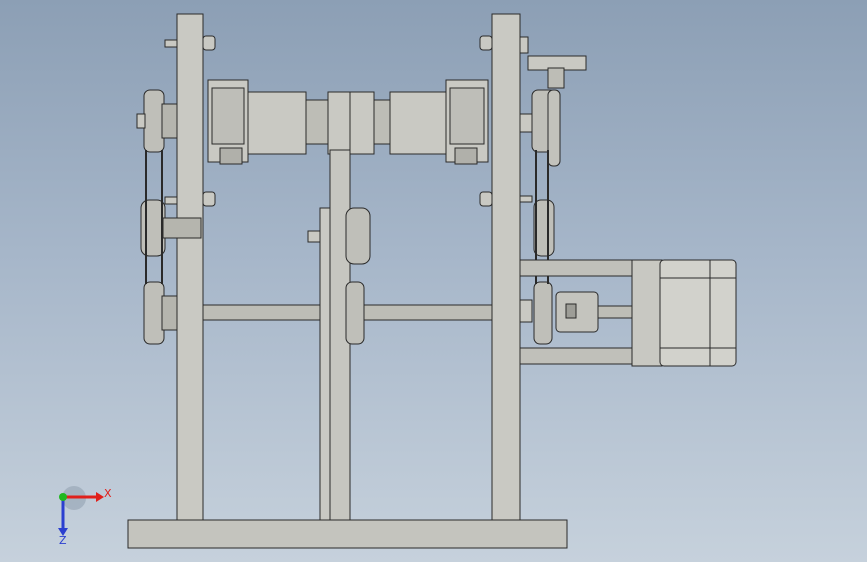 This screenshot has height=562, width=867. I want to click on center-pulley-bot, so click(355, 313).